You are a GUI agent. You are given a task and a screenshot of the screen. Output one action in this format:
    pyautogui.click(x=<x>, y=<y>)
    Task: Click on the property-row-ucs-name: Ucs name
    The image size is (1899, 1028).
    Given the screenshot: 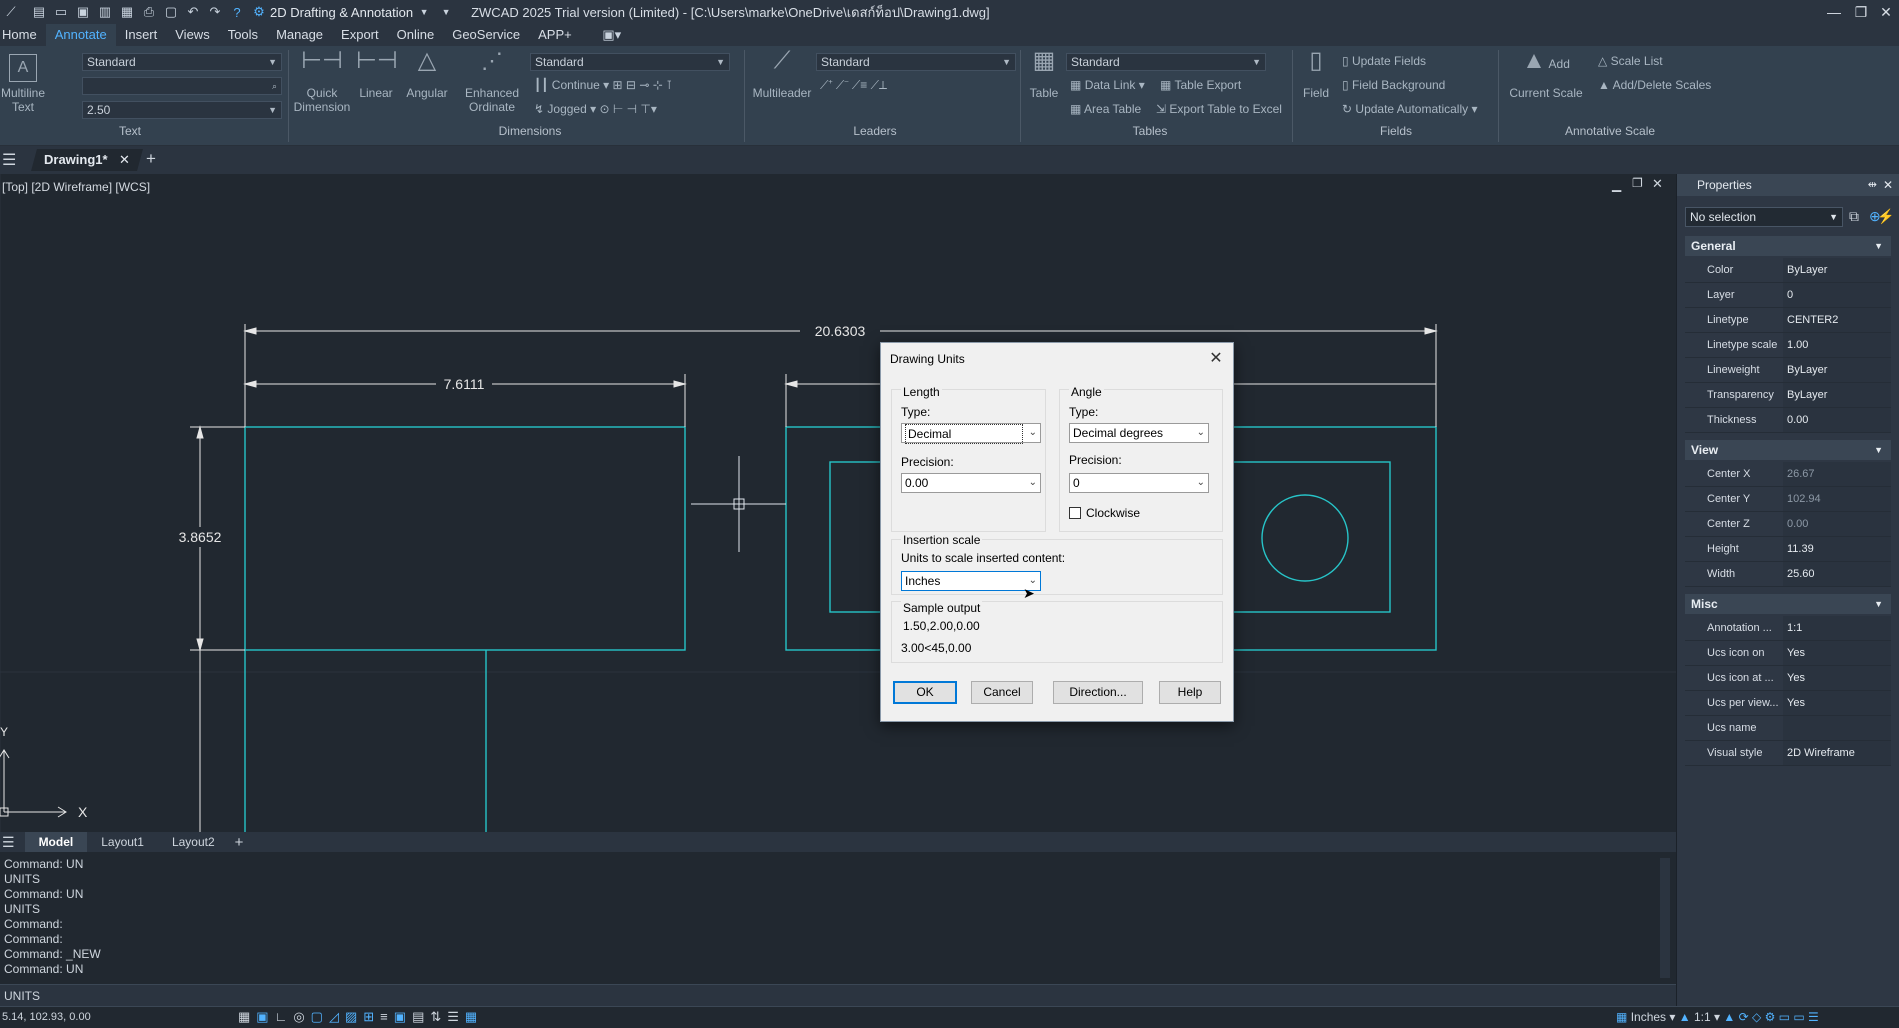 What is the action you would take?
    pyautogui.click(x=1788, y=728)
    